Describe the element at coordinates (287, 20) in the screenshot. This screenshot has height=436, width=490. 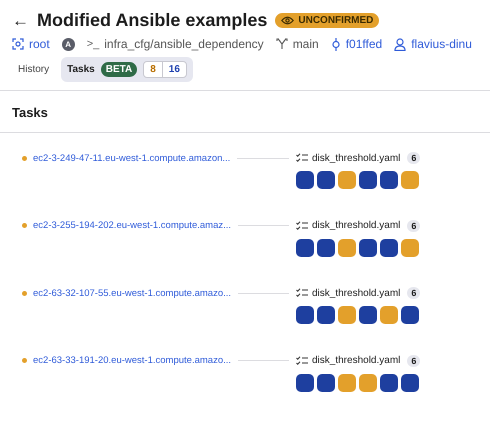
I see `eye-icon` at that location.